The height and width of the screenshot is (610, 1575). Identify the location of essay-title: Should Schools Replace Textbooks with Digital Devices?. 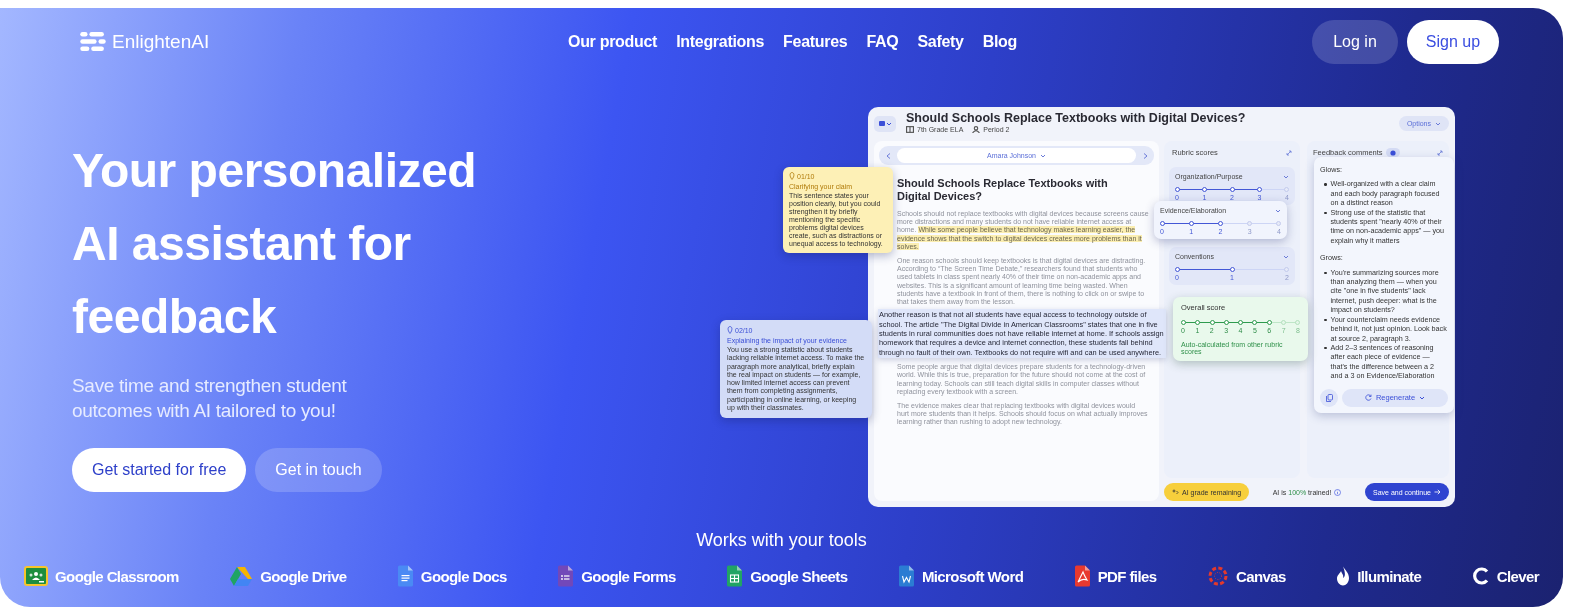
(1076, 118).